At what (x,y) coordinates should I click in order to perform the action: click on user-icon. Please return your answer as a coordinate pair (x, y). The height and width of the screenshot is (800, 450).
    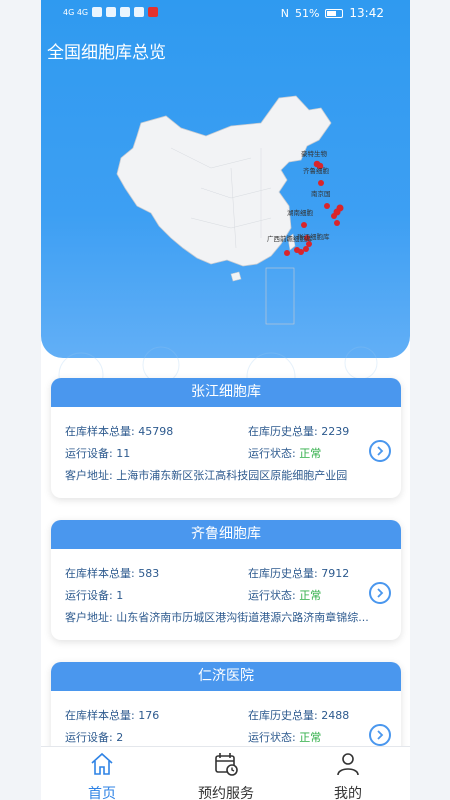
    Looking at the image, I should click on (348, 764).